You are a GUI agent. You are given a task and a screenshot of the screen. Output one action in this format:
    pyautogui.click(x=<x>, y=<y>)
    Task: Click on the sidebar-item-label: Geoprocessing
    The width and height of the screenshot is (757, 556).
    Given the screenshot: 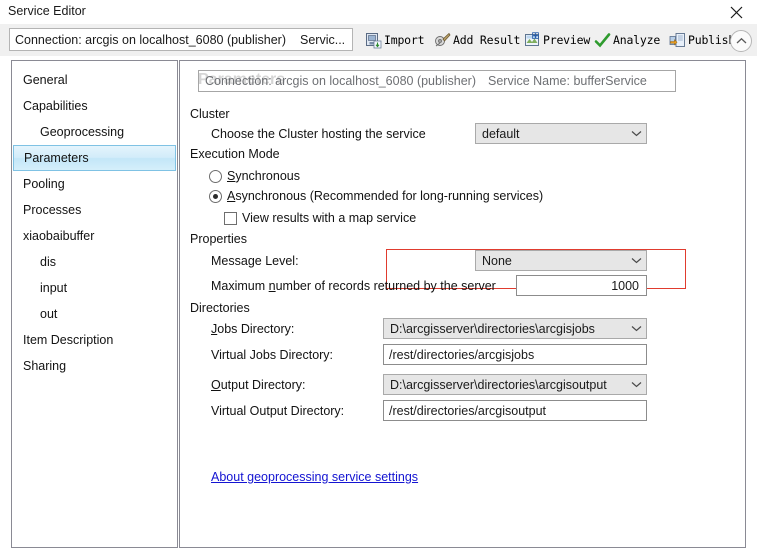 What is the action you would take?
    pyautogui.click(x=82, y=132)
    